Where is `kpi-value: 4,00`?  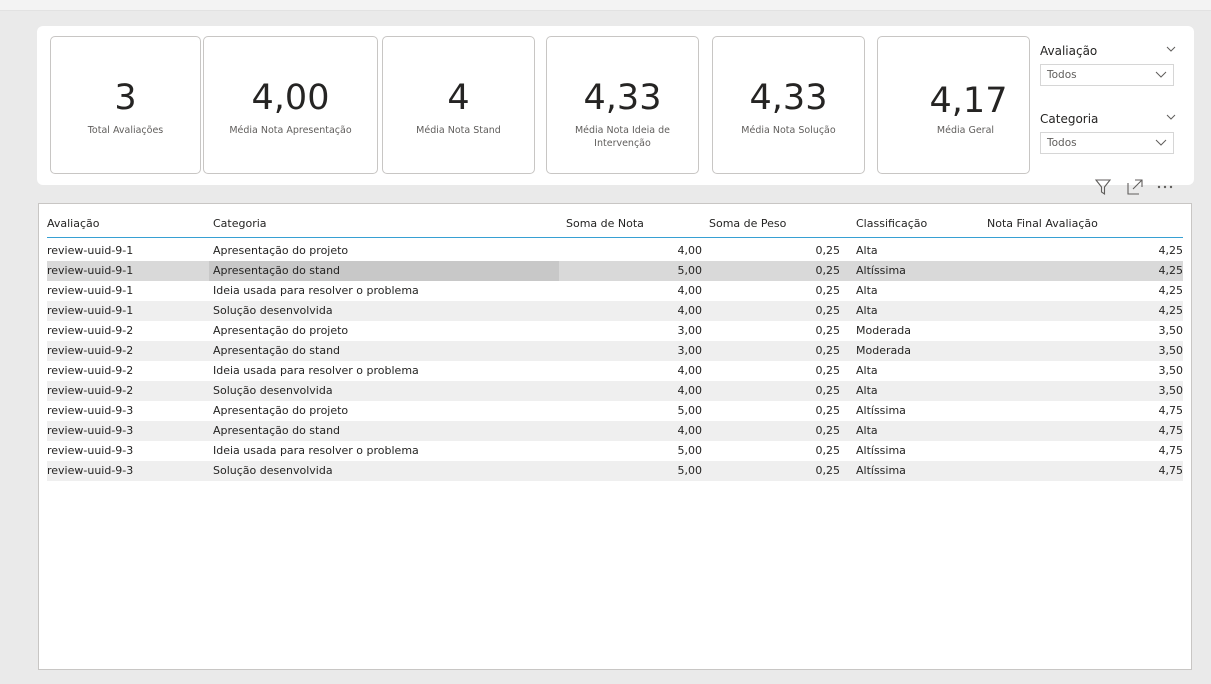 kpi-value: 4,00 is located at coordinates (290, 98).